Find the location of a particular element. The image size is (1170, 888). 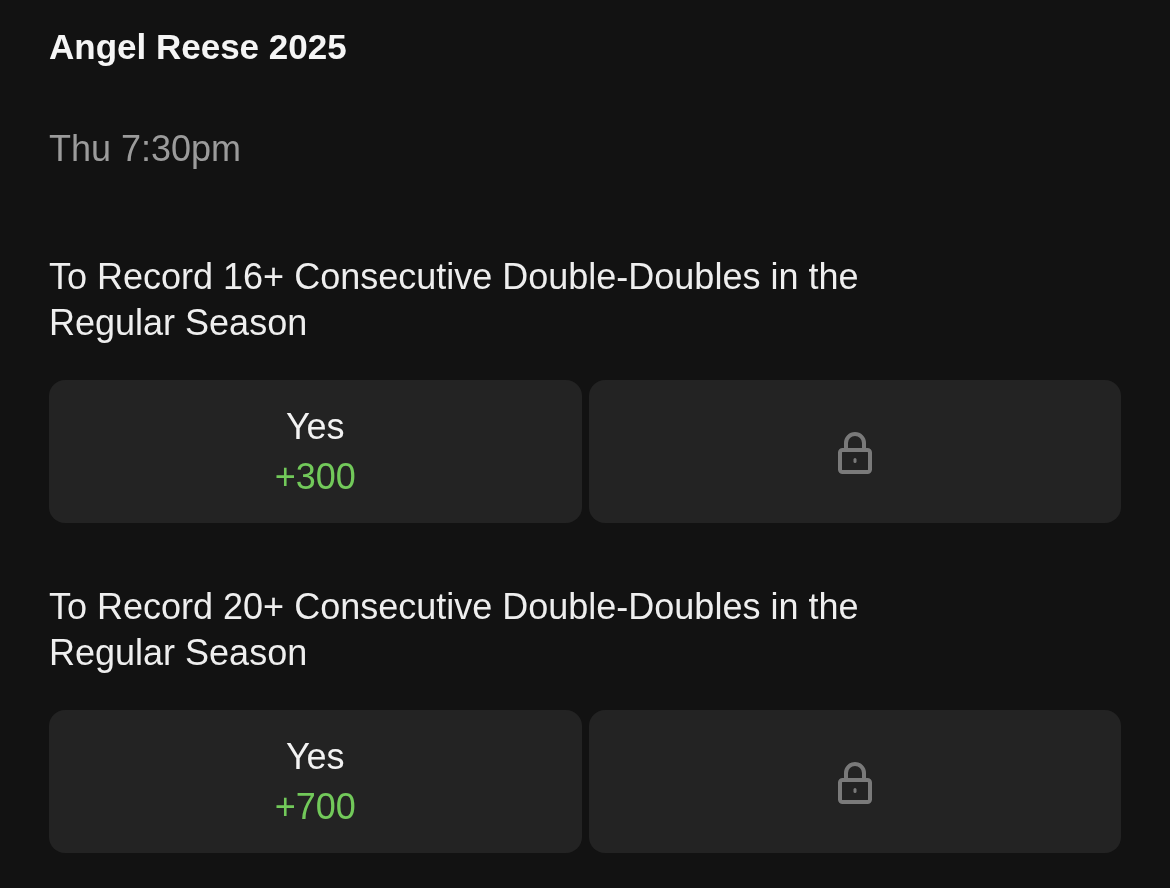

outcome-button: Yes +700 is located at coordinates (315, 781).